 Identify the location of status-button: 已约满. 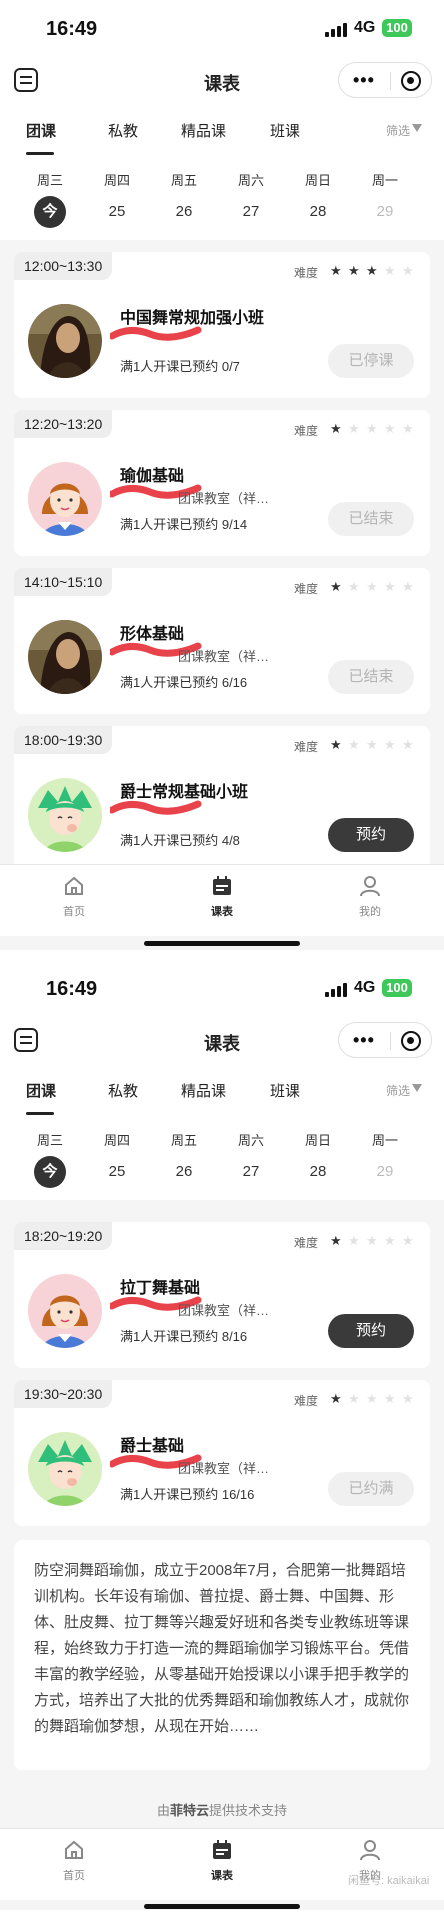
(371, 1489).